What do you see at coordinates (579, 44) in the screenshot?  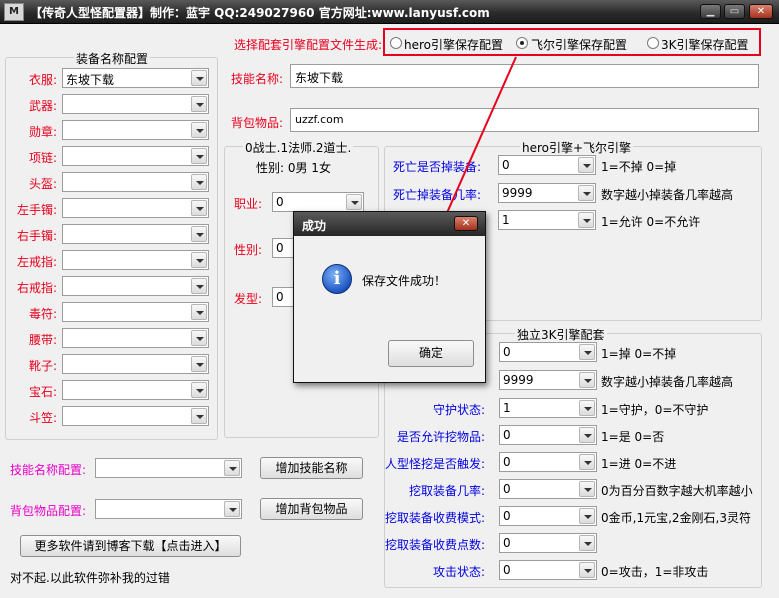 I see `radio-feier-label: 飞尔引擎保存配置` at bounding box center [579, 44].